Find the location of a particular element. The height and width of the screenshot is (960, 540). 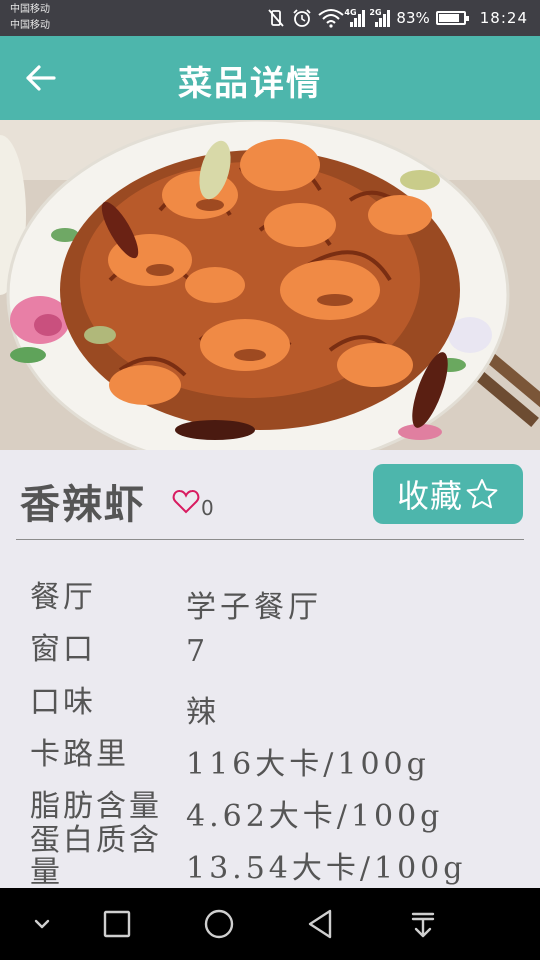

recent-apps-icon is located at coordinates (117, 924).